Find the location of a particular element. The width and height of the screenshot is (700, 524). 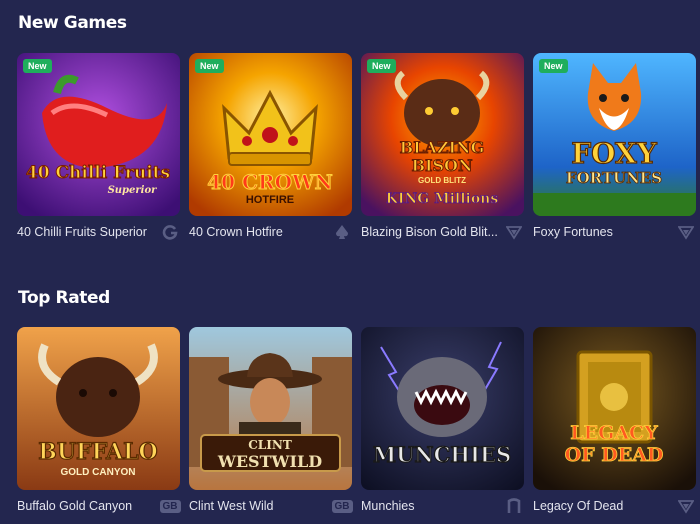

logo-text-line1: 40 Chilli Fruits is located at coordinates (98, 173).